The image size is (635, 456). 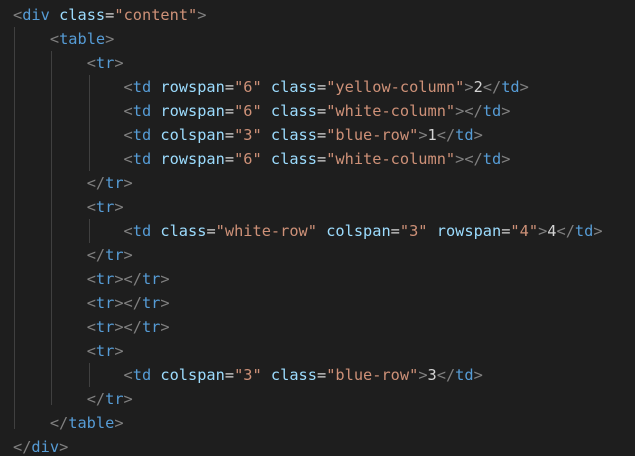 I want to click on code-line: <td colspan="3" class="blue-row">1</td>, so click(x=248, y=135).